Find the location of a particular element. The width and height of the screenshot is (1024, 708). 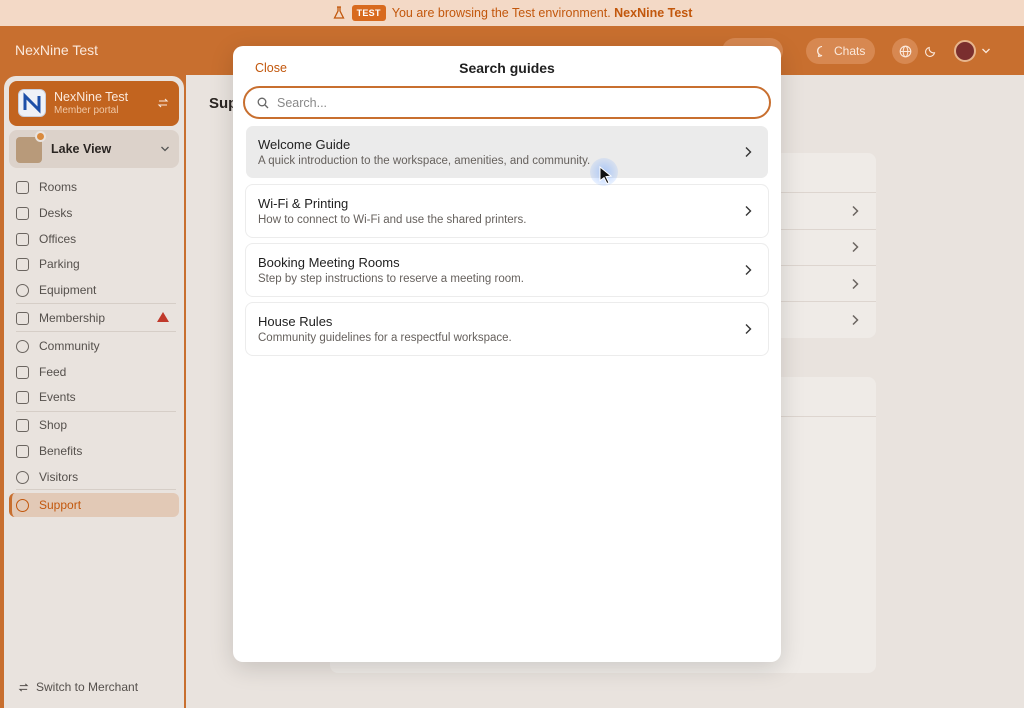

sidebar-item-feed: Feed is located at coordinates (41, 372).